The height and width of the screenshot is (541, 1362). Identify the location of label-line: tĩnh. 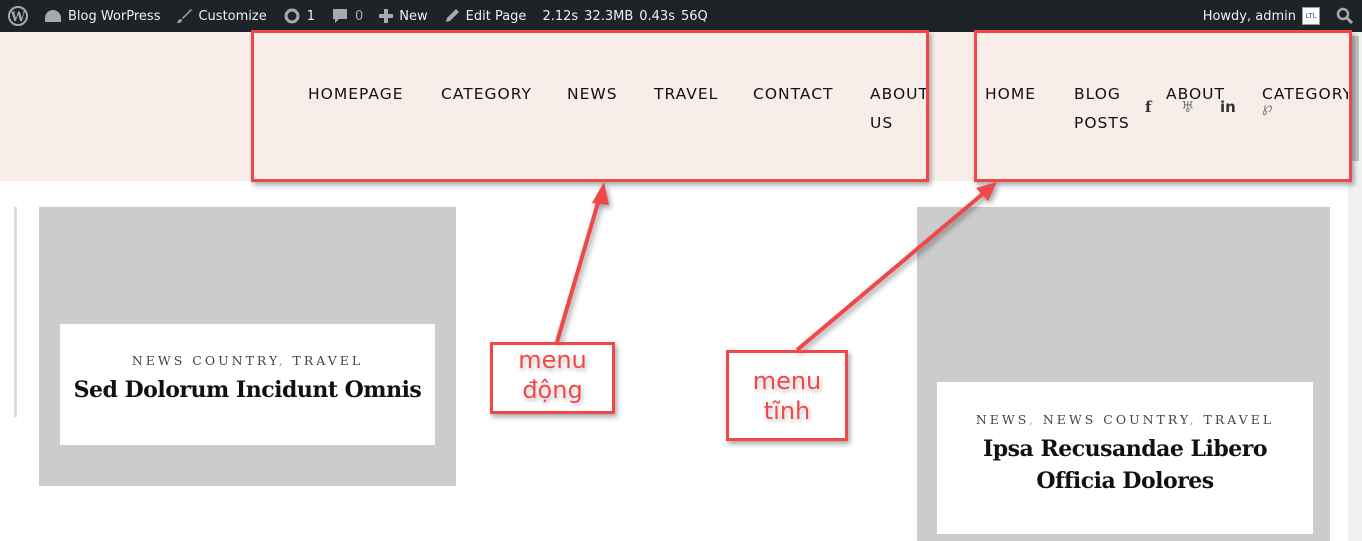
(787, 411).